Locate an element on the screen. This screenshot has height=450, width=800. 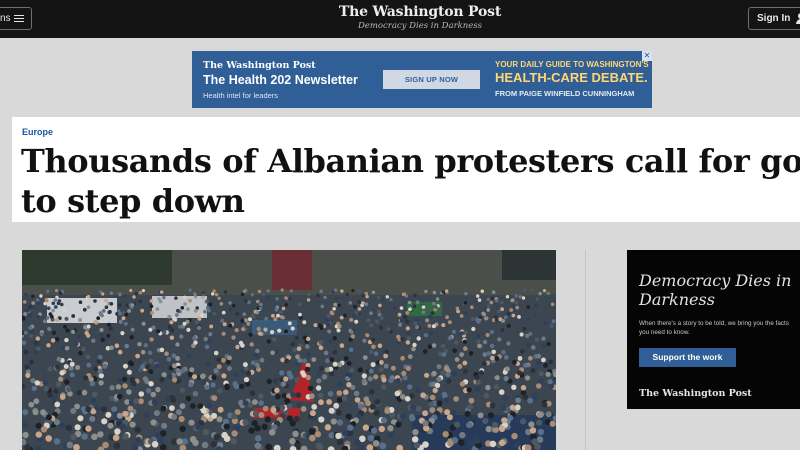
ad-author: FROM PAIGE WINFIELD CUNNINGHAM is located at coordinates (565, 93).